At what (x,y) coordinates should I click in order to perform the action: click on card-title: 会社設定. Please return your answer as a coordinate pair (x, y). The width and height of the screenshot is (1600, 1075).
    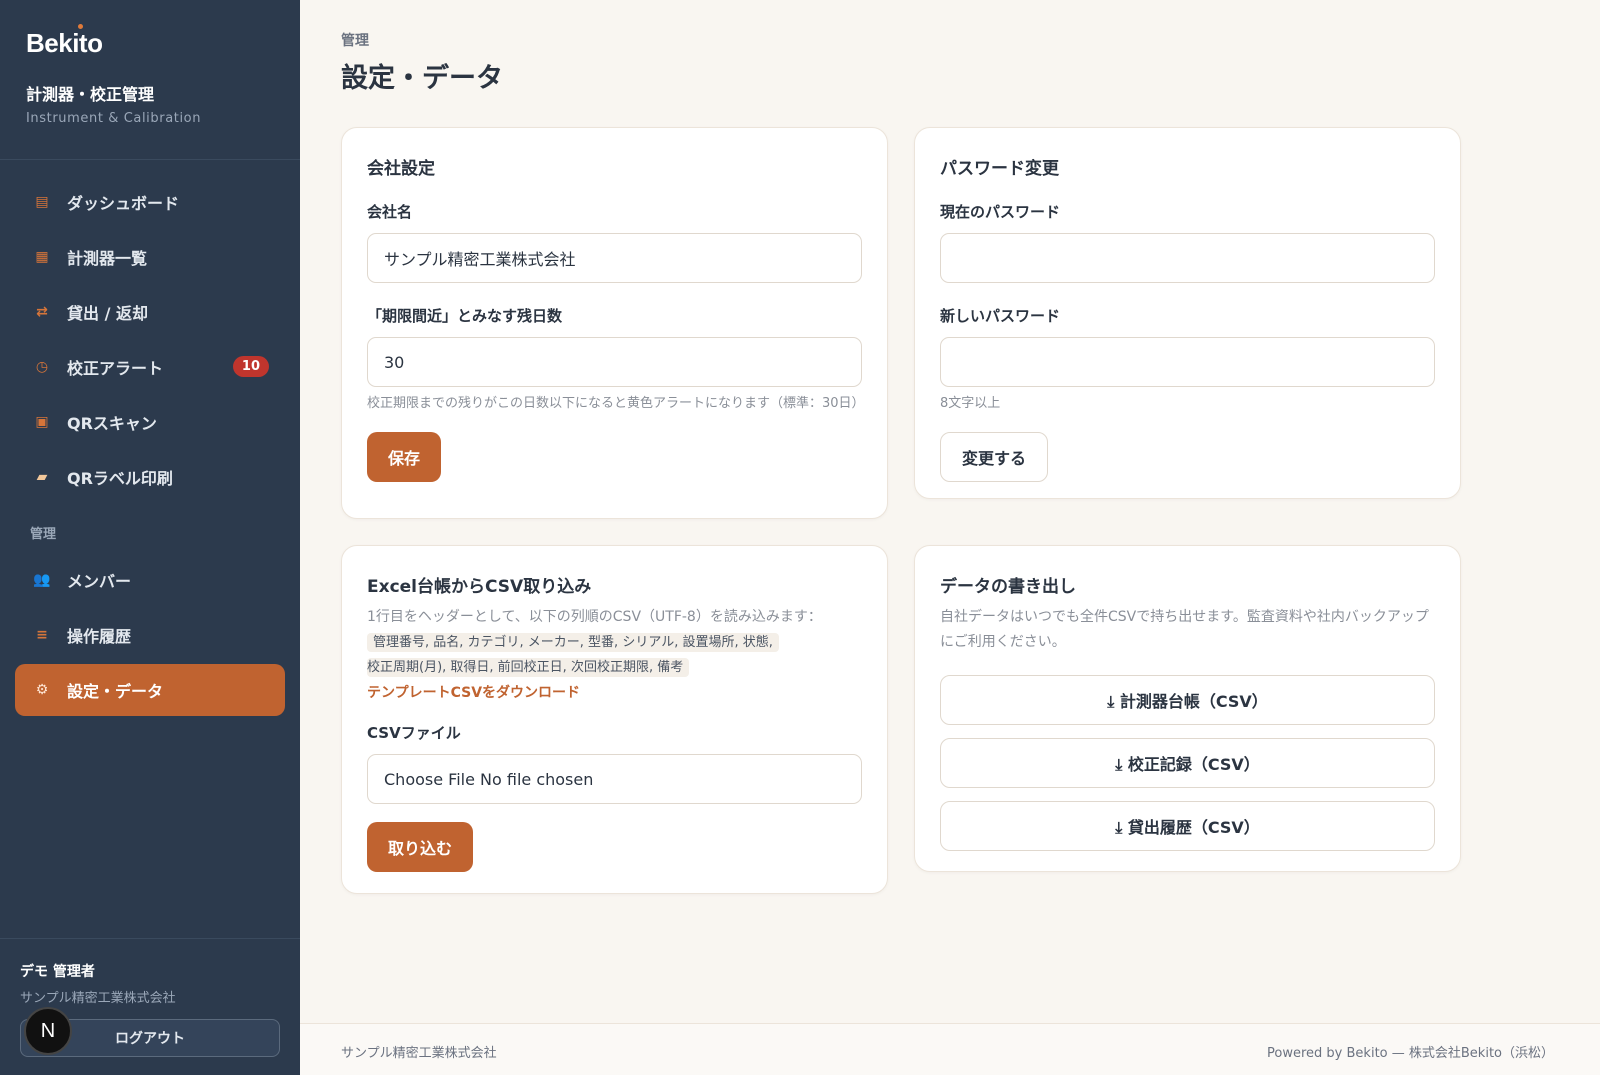
    Looking at the image, I should click on (401, 169).